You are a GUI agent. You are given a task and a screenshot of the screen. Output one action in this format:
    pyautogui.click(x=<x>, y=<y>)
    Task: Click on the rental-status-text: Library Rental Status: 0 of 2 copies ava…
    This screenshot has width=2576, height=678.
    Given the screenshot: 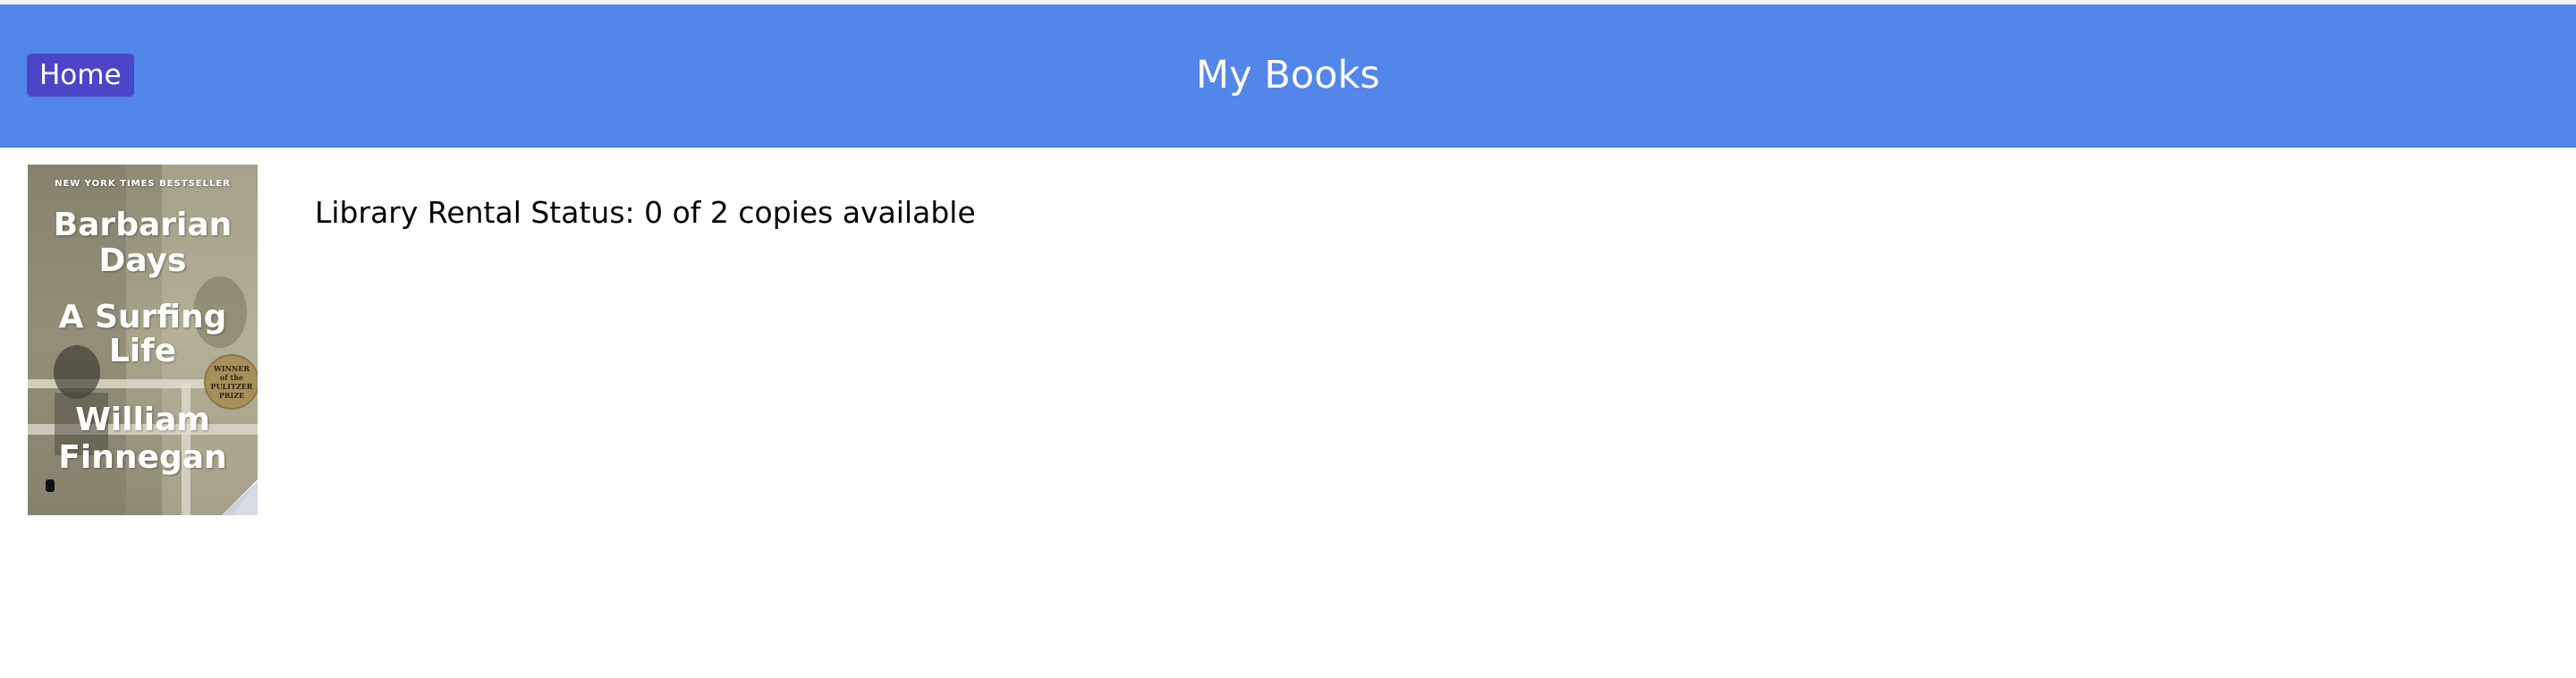 What is the action you would take?
    pyautogui.click(x=645, y=212)
    